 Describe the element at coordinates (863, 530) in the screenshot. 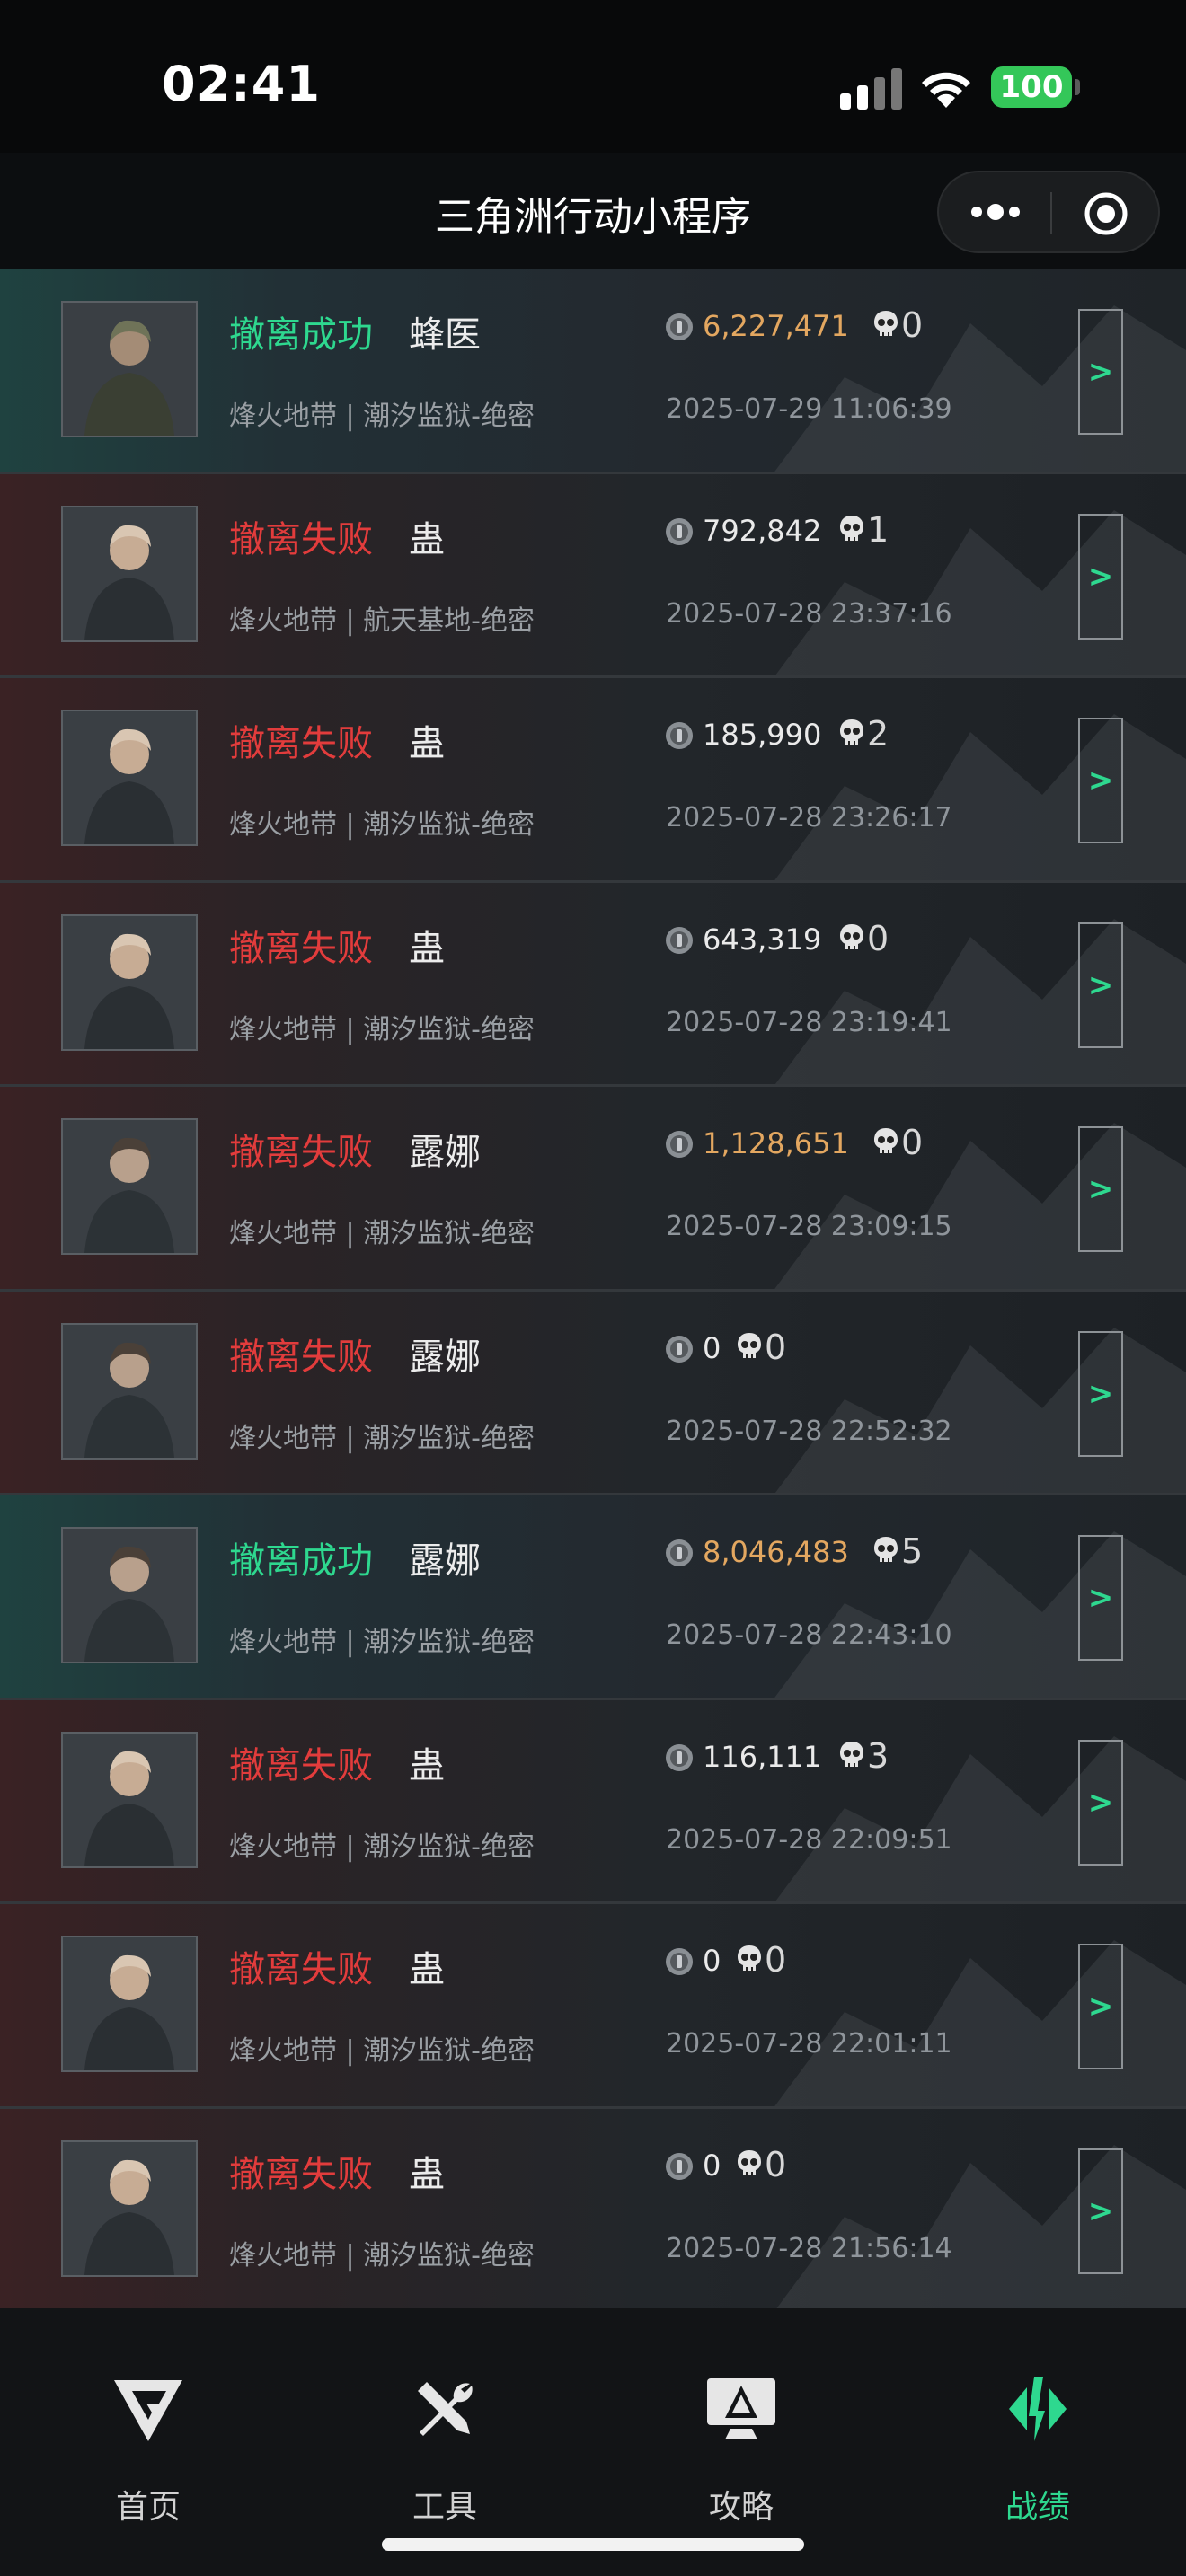

I see `kill-count: 1` at that location.